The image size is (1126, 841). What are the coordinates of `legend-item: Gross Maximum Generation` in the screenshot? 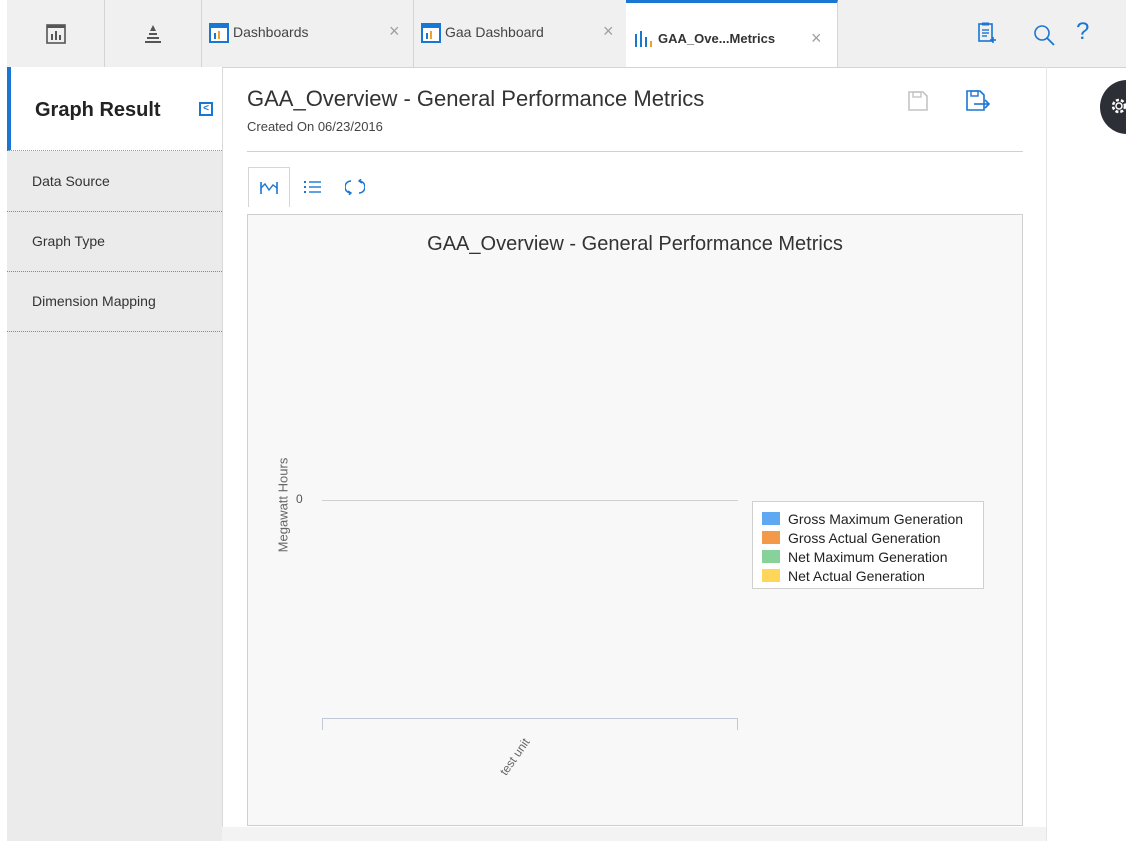 It's located at (872, 518).